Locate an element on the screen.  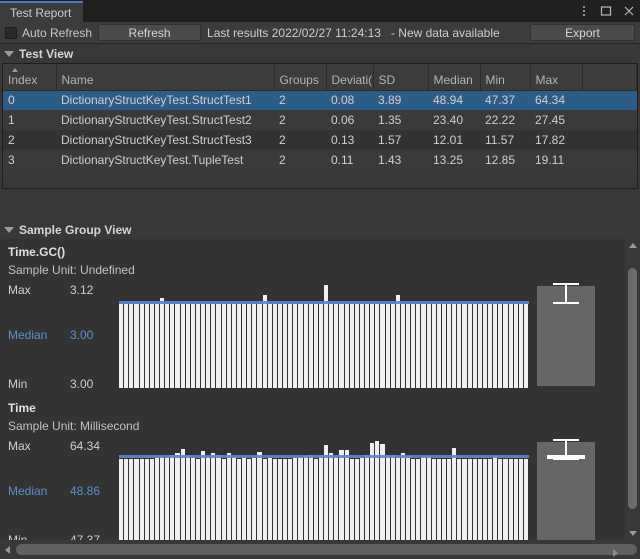
tab-label: Test Report is located at coordinates (41, 12).